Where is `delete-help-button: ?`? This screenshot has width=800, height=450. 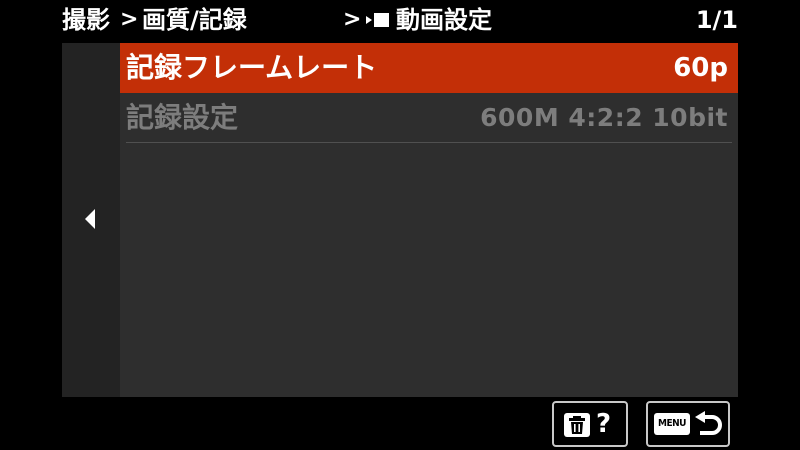 delete-help-button: ? is located at coordinates (590, 424).